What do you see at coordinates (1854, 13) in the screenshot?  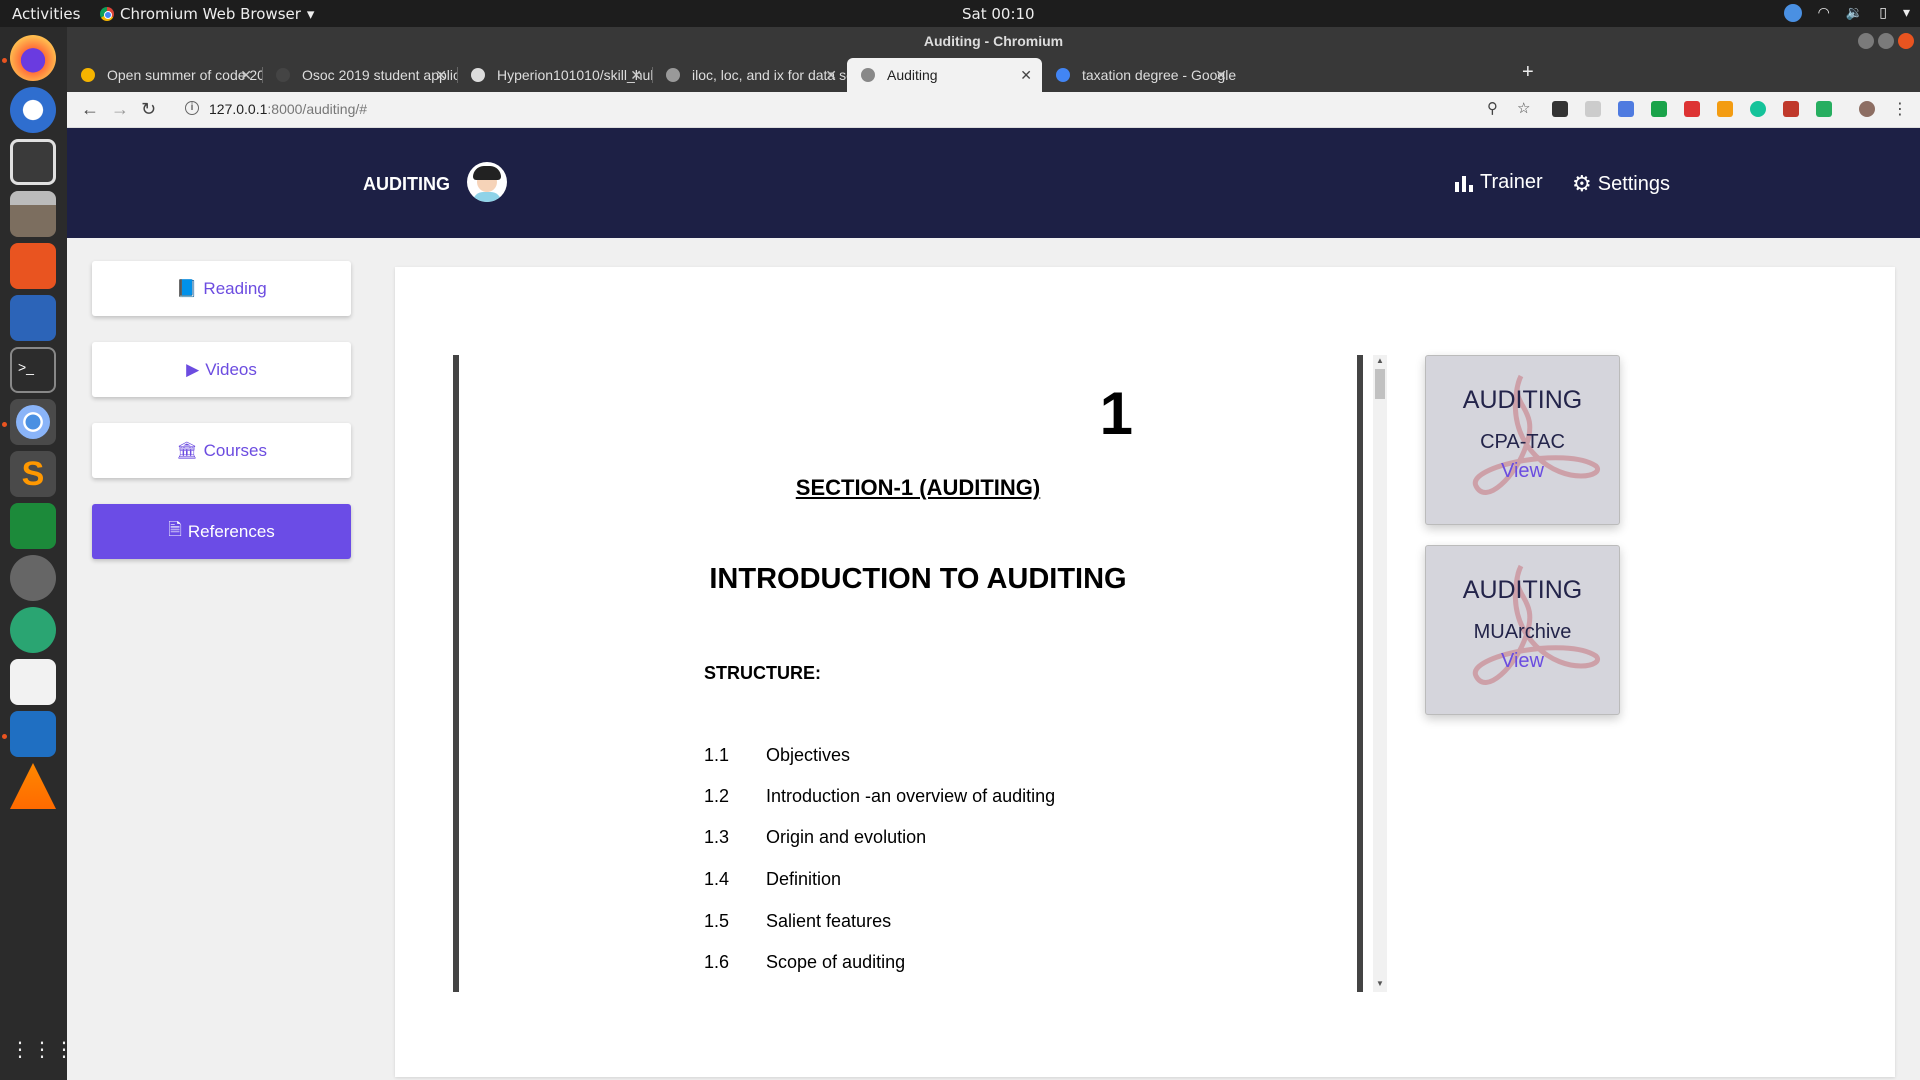 I see `volume-icon: 🔉` at bounding box center [1854, 13].